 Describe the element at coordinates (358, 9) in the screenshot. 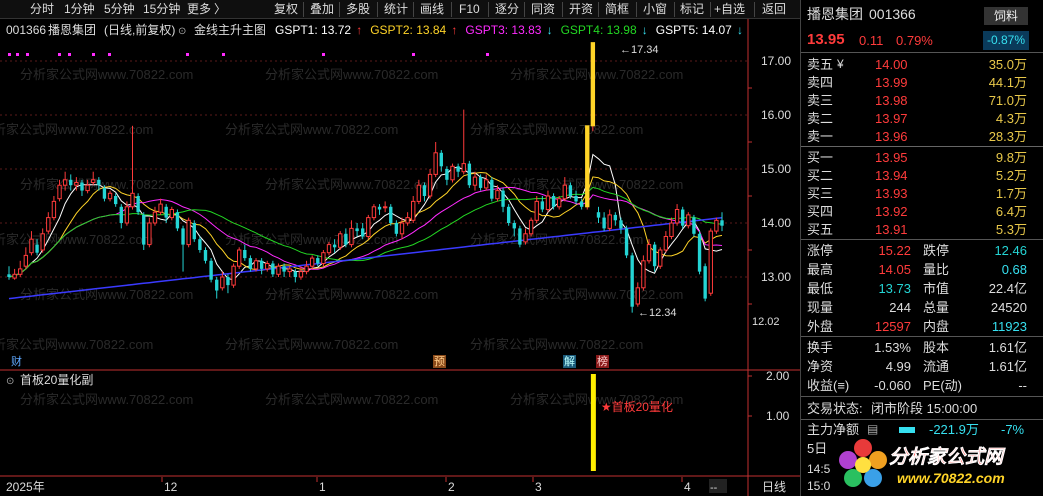

I see `btn-multi: 多股` at that location.